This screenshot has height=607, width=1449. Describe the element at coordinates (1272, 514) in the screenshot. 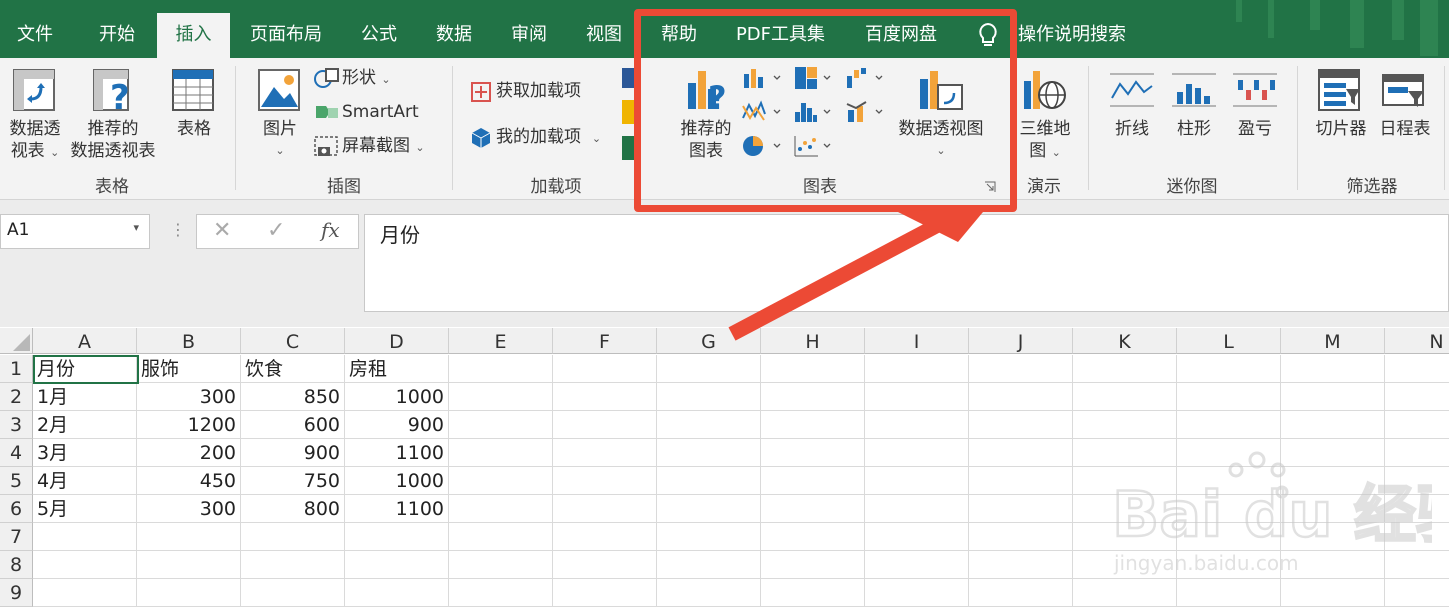

I see `svg-text: Bai du 经验` at that location.